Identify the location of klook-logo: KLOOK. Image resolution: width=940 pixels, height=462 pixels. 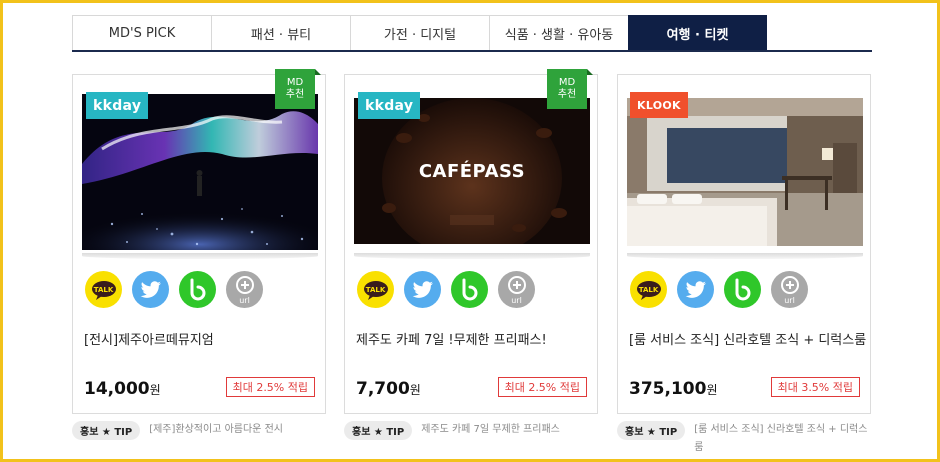
(659, 105).